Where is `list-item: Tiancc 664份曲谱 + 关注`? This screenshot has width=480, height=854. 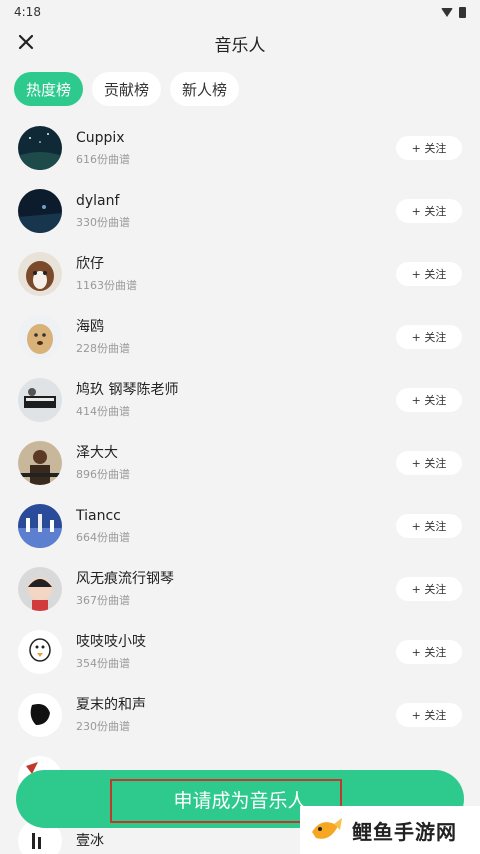
list-item: Tiancc 664份曲谱 + 关注 is located at coordinates (240, 525).